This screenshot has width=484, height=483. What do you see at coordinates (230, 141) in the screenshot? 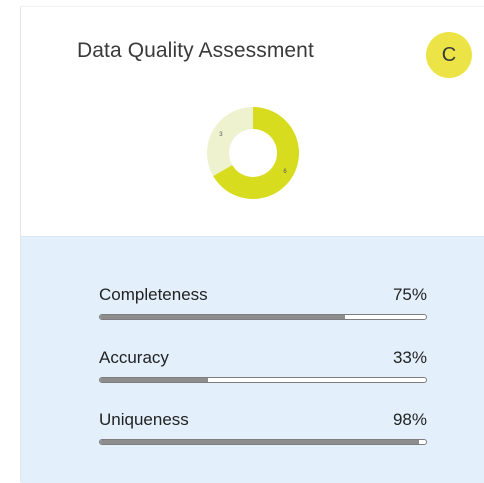
I see `donut-slice` at bounding box center [230, 141].